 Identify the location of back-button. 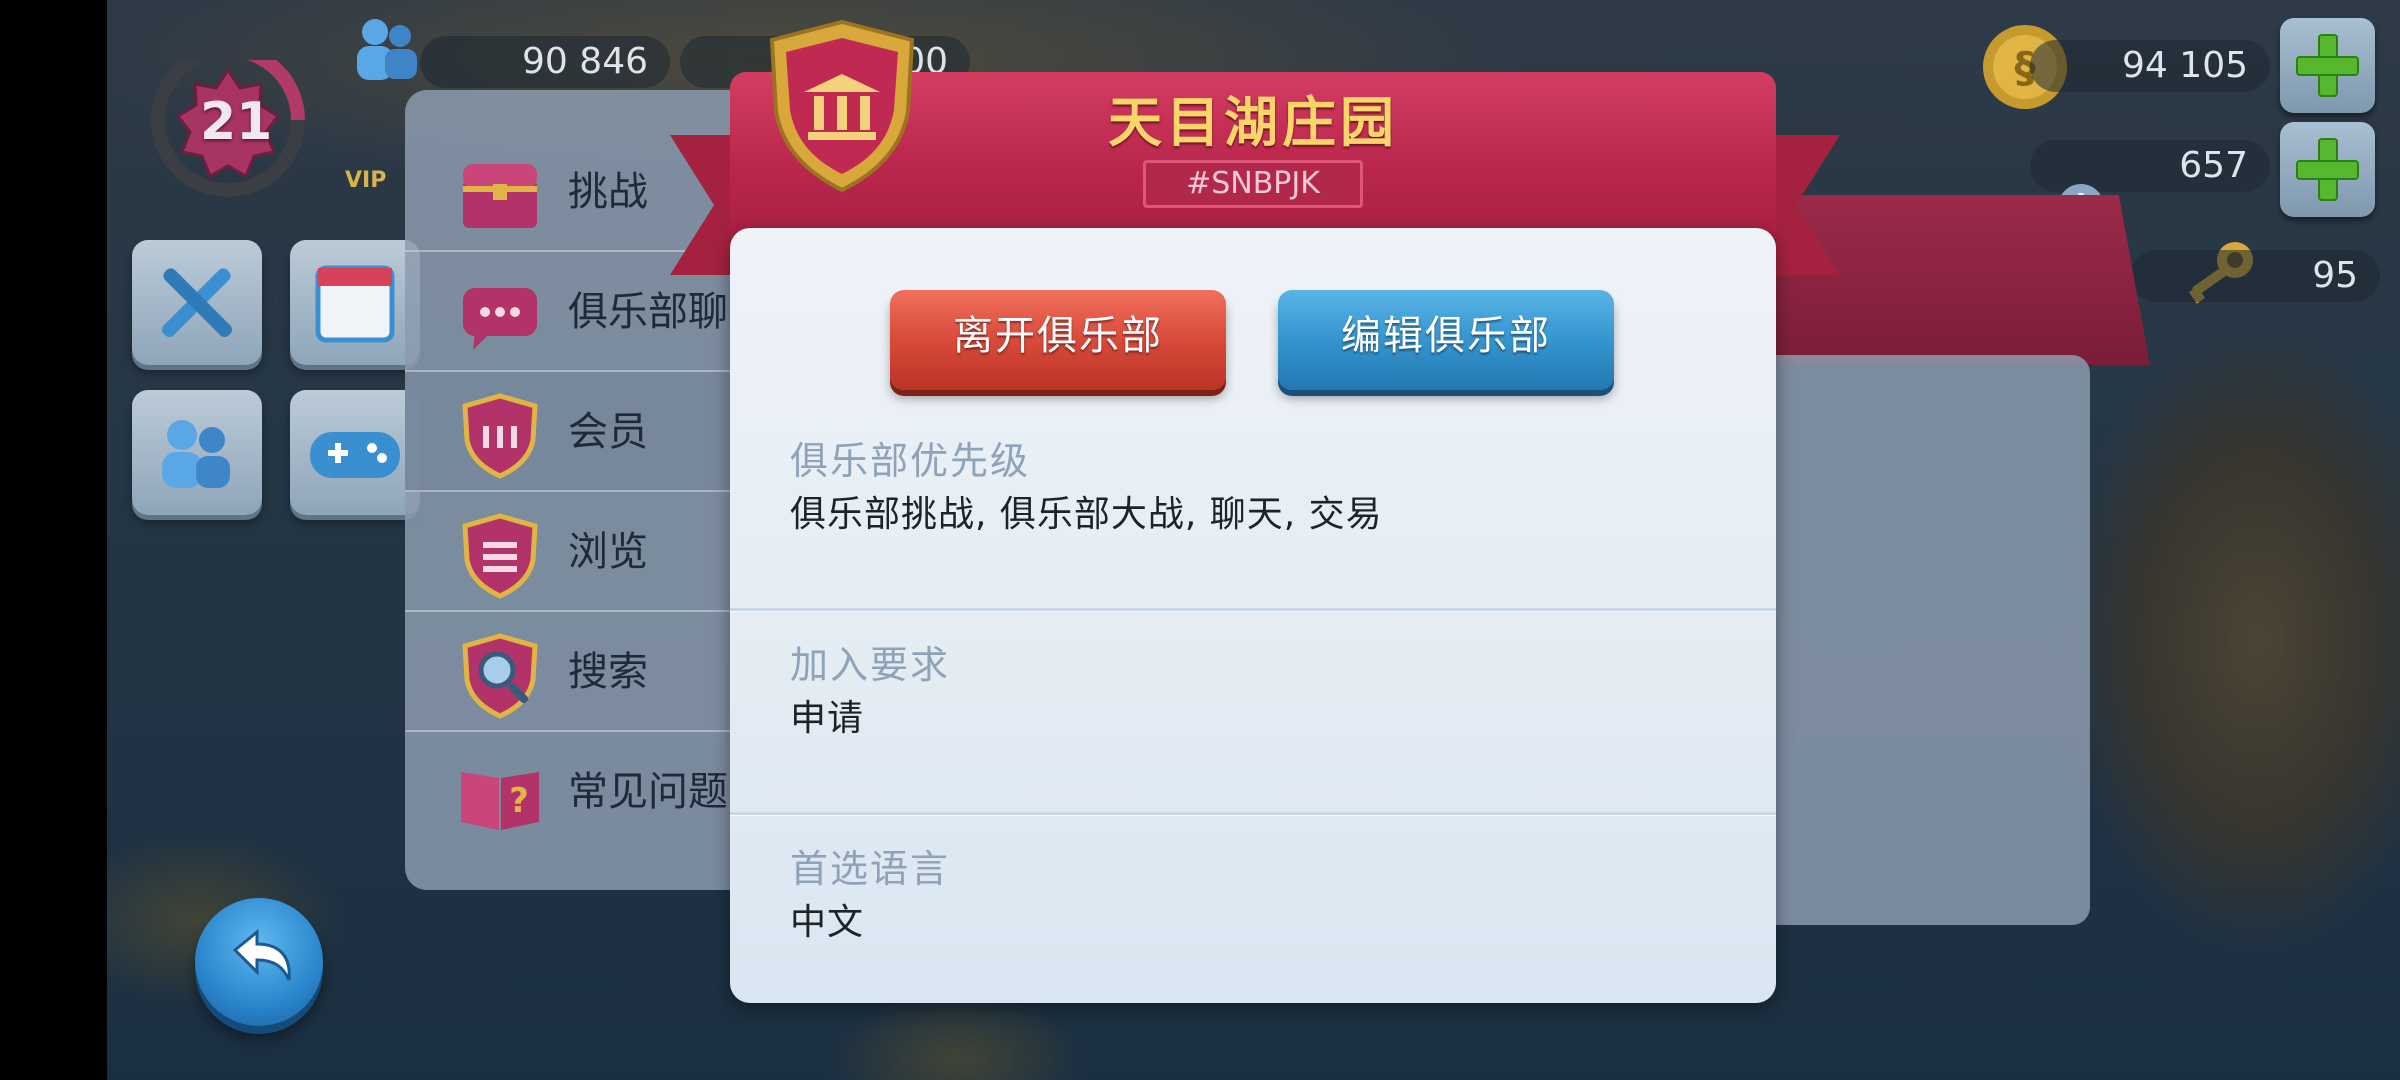
(259, 962).